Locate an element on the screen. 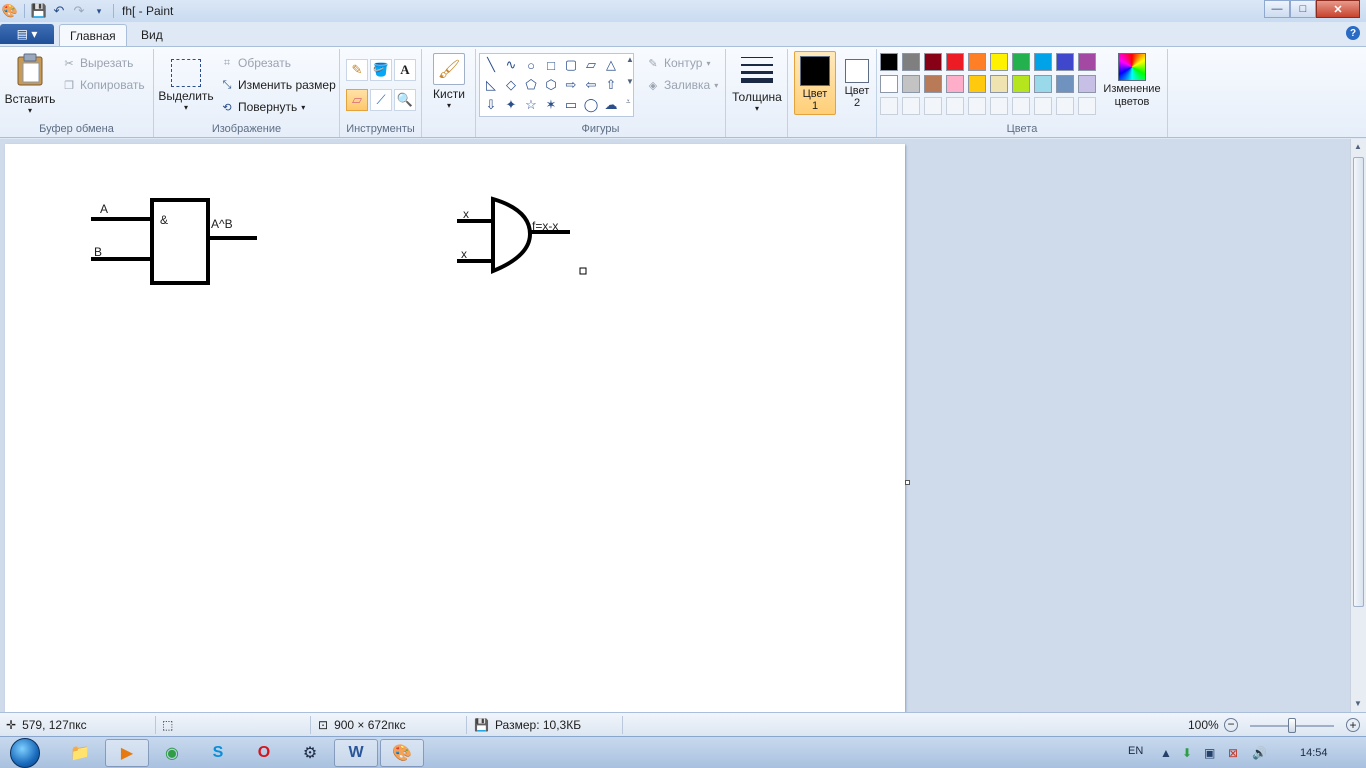 The image size is (1366, 768). shapes-scroll-up-icon: ▲ is located at coordinates (630, 59).